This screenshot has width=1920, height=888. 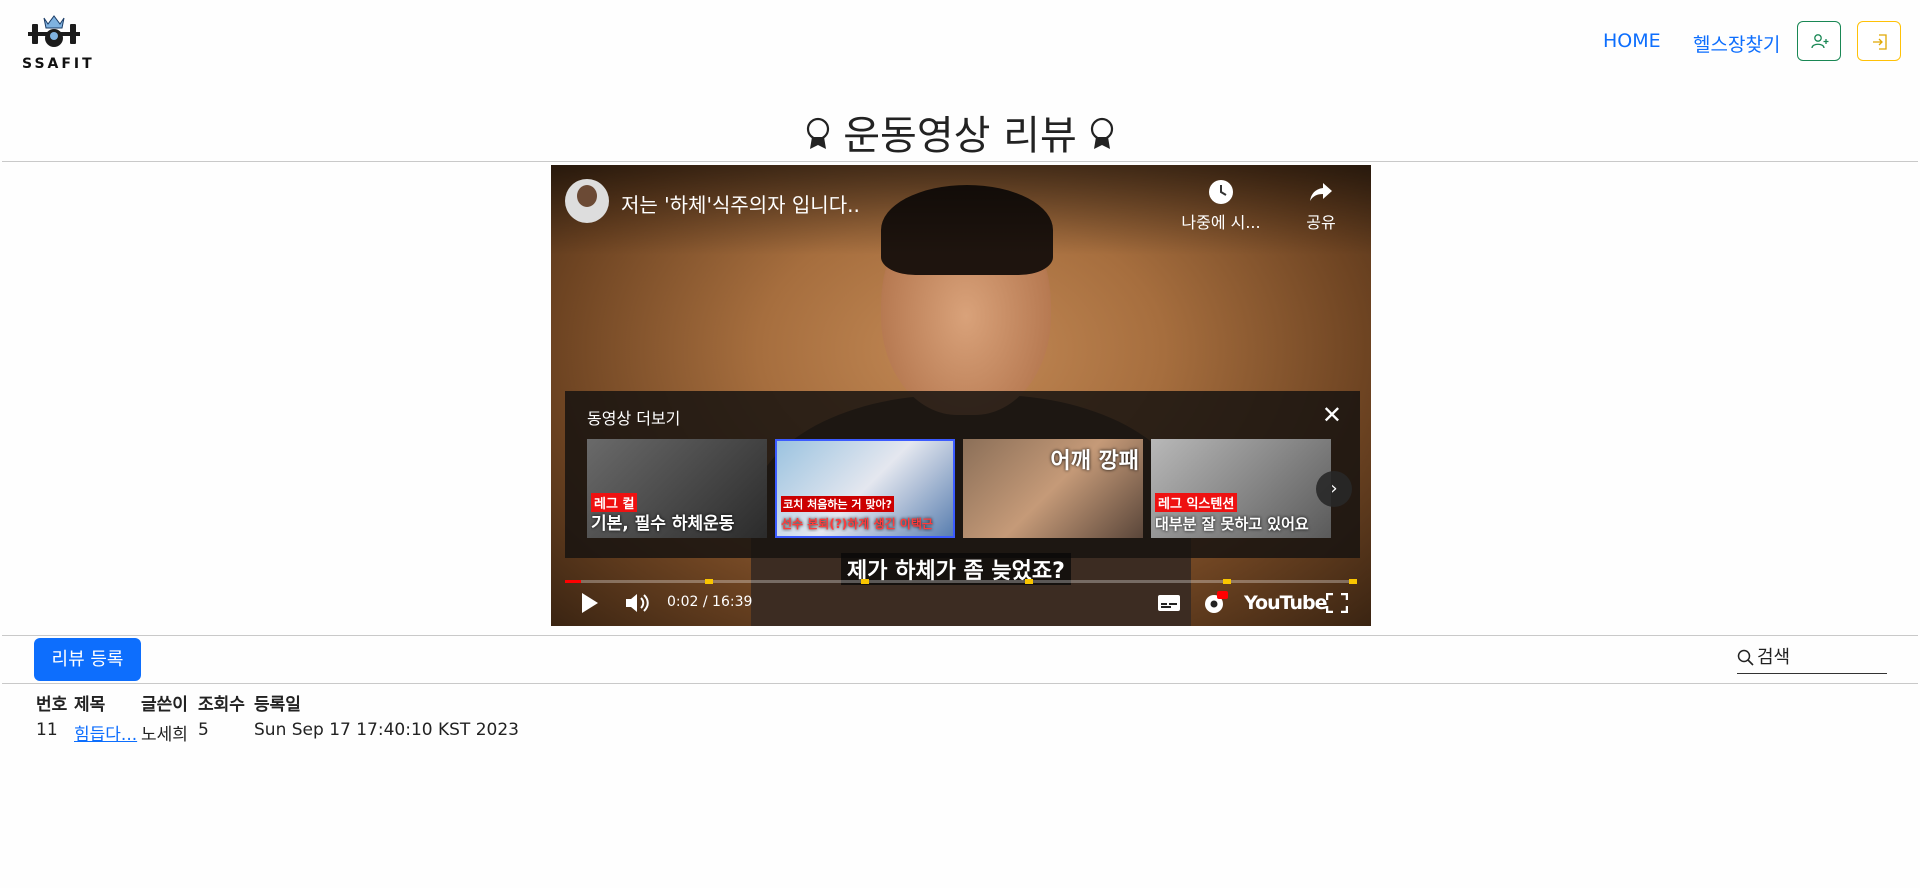 What do you see at coordinates (54, 31) in the screenshot?
I see `dumbbell-icon` at bounding box center [54, 31].